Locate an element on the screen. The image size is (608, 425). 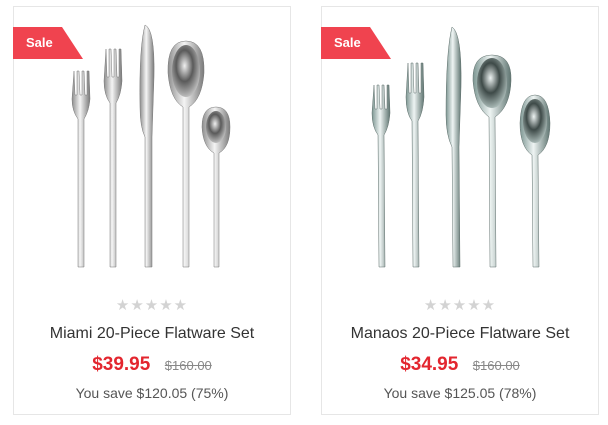
sale-price: $39.95 is located at coordinates (121, 364).